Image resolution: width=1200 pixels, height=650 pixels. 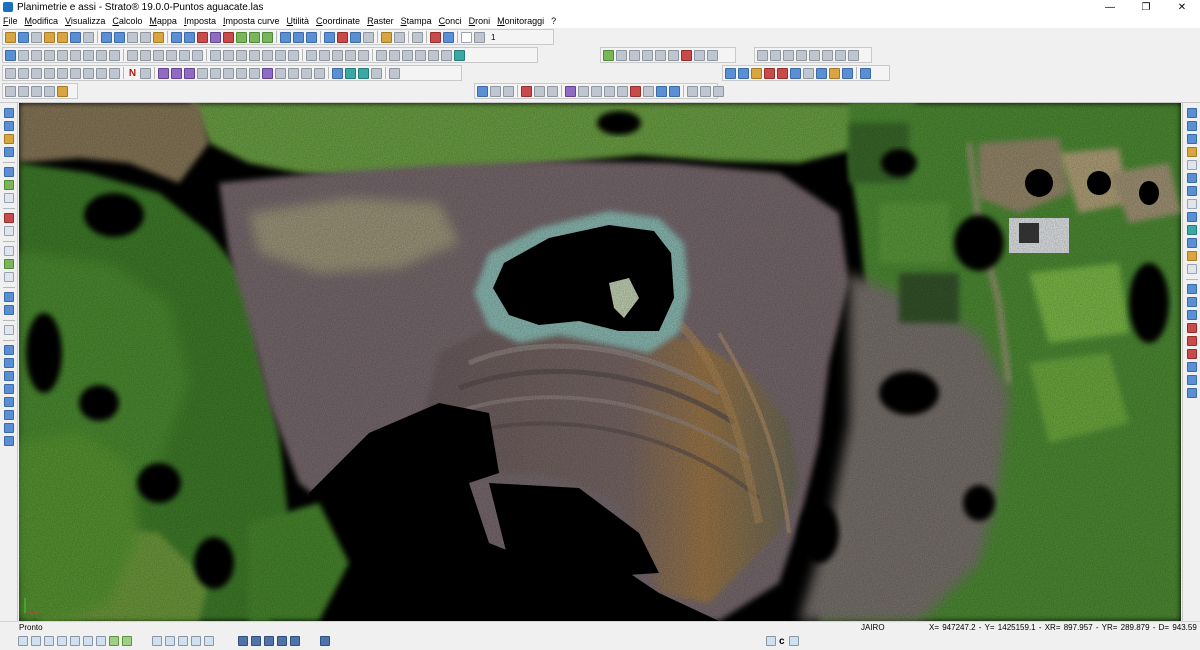 What do you see at coordinates (170, 641) in the screenshot?
I see `view-back-icon` at bounding box center [170, 641].